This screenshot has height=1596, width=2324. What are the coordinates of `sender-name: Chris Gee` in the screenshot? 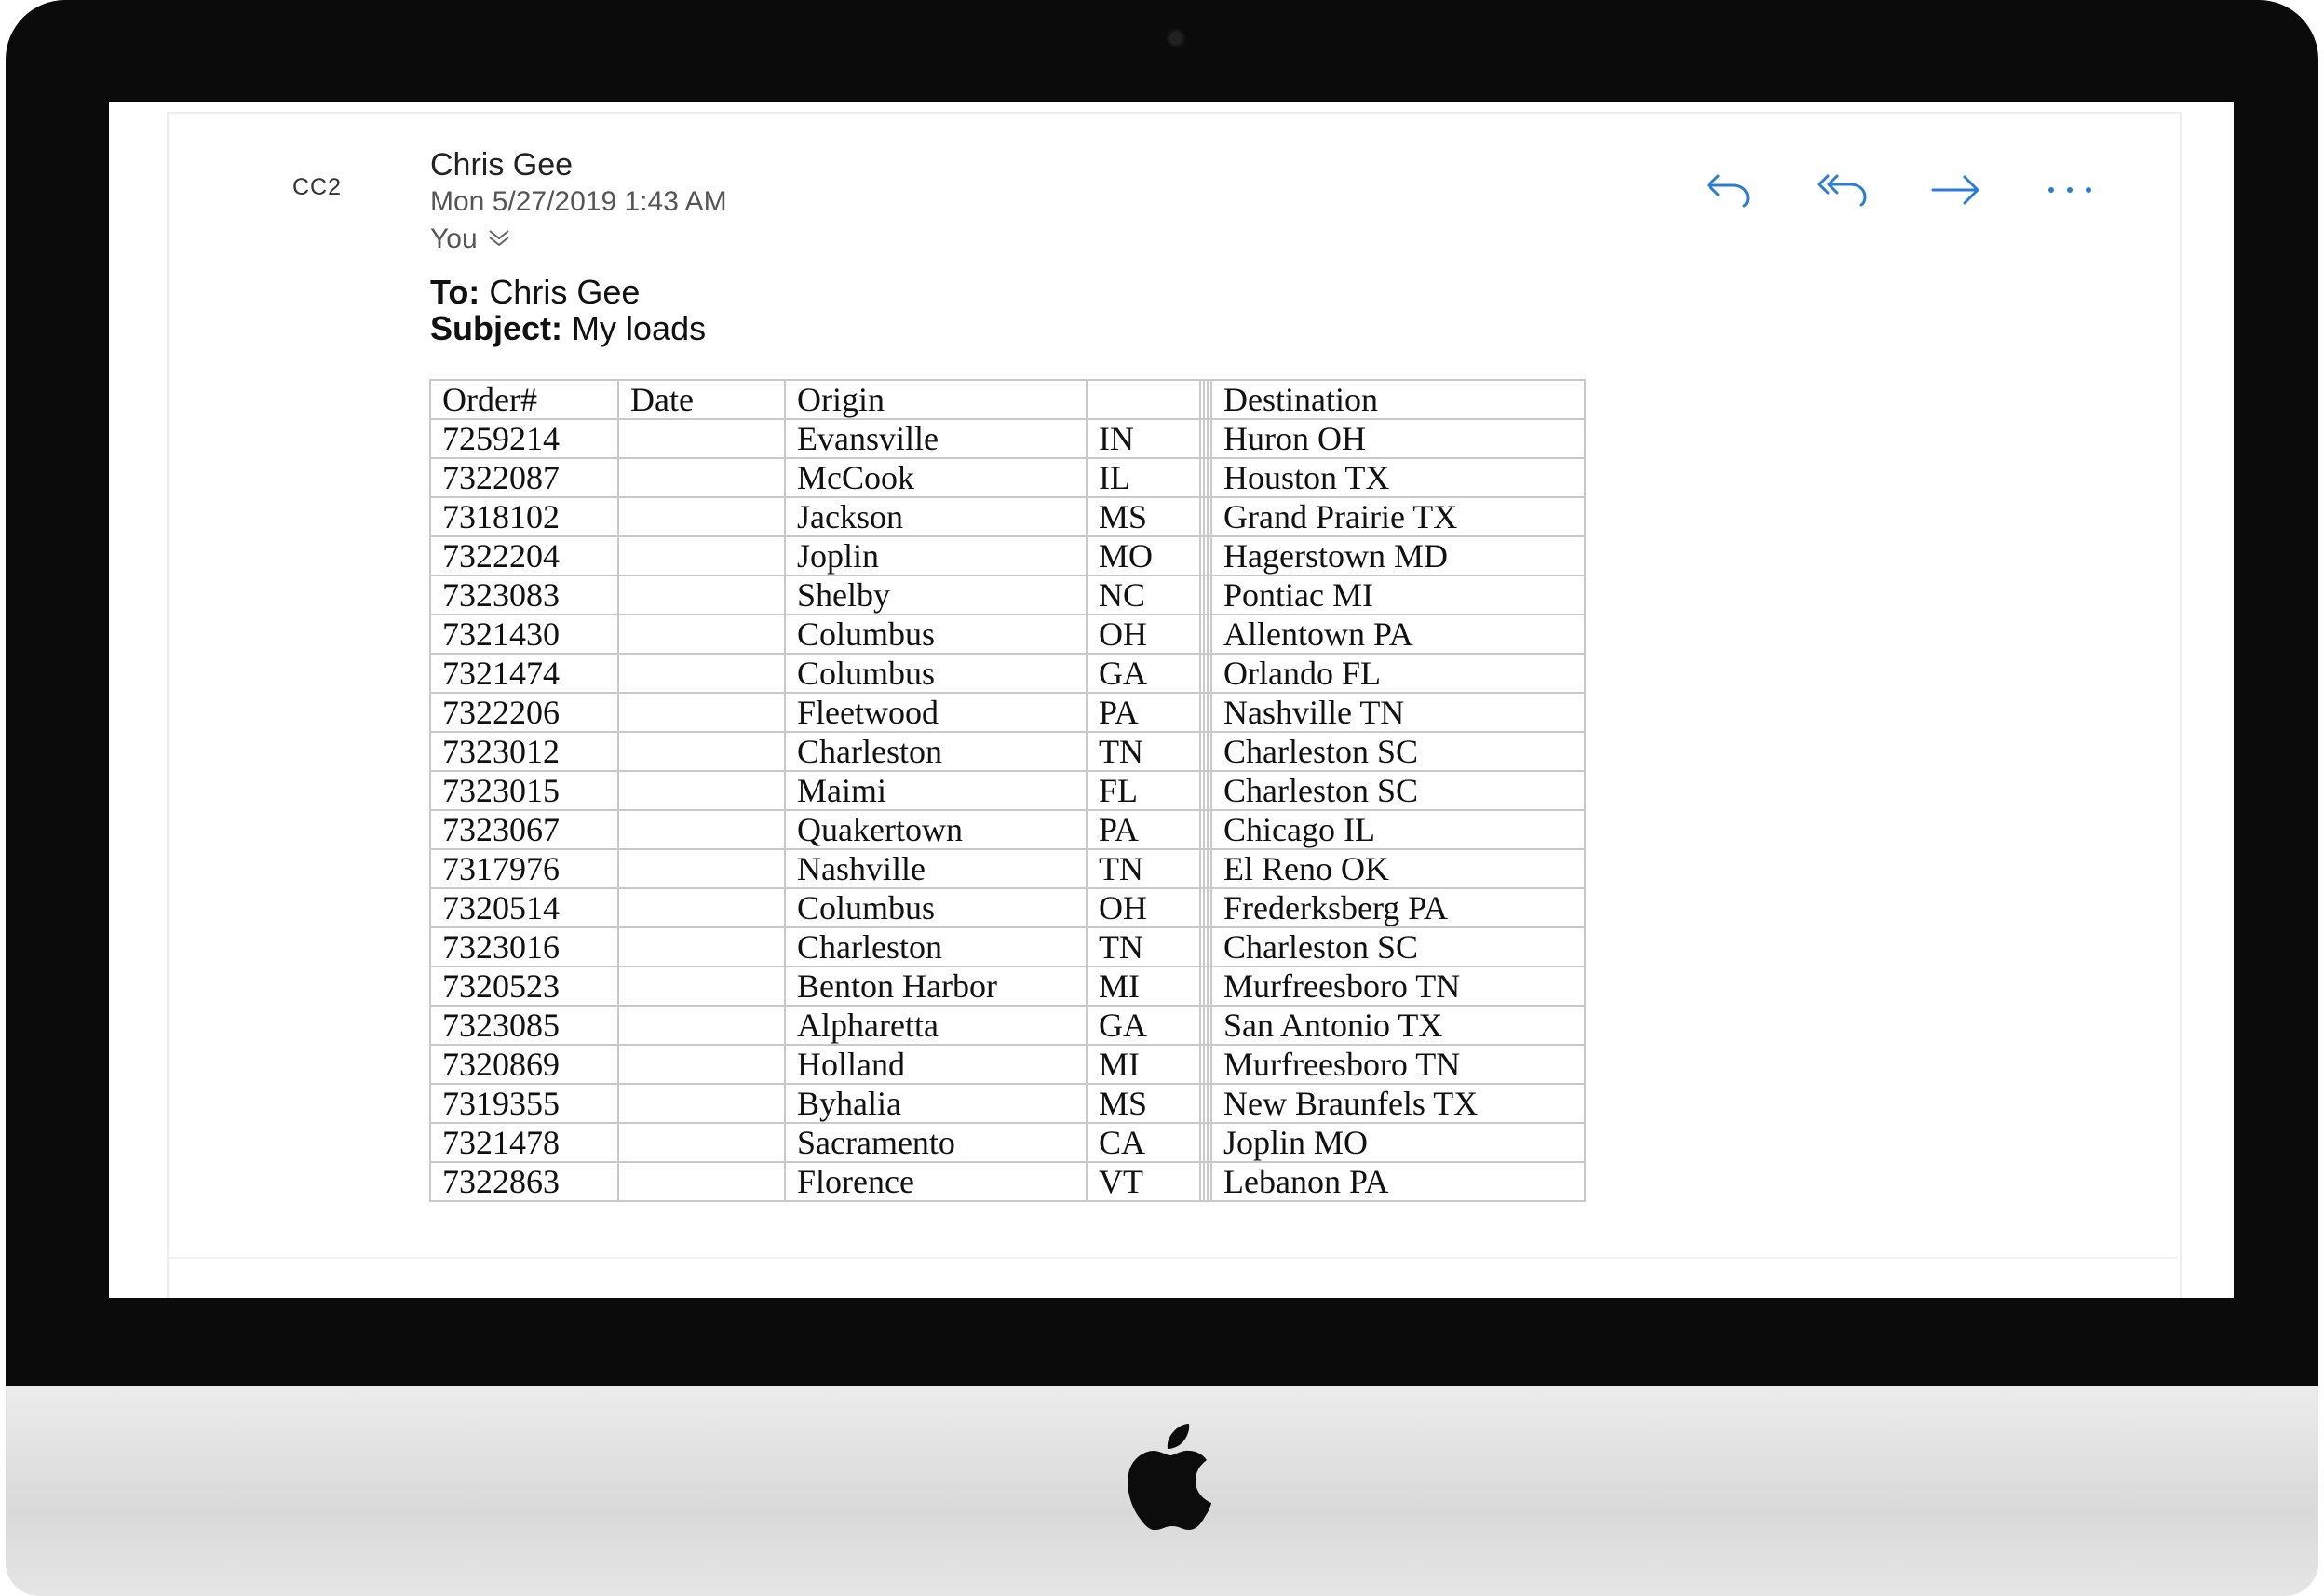 It's located at (502, 165).